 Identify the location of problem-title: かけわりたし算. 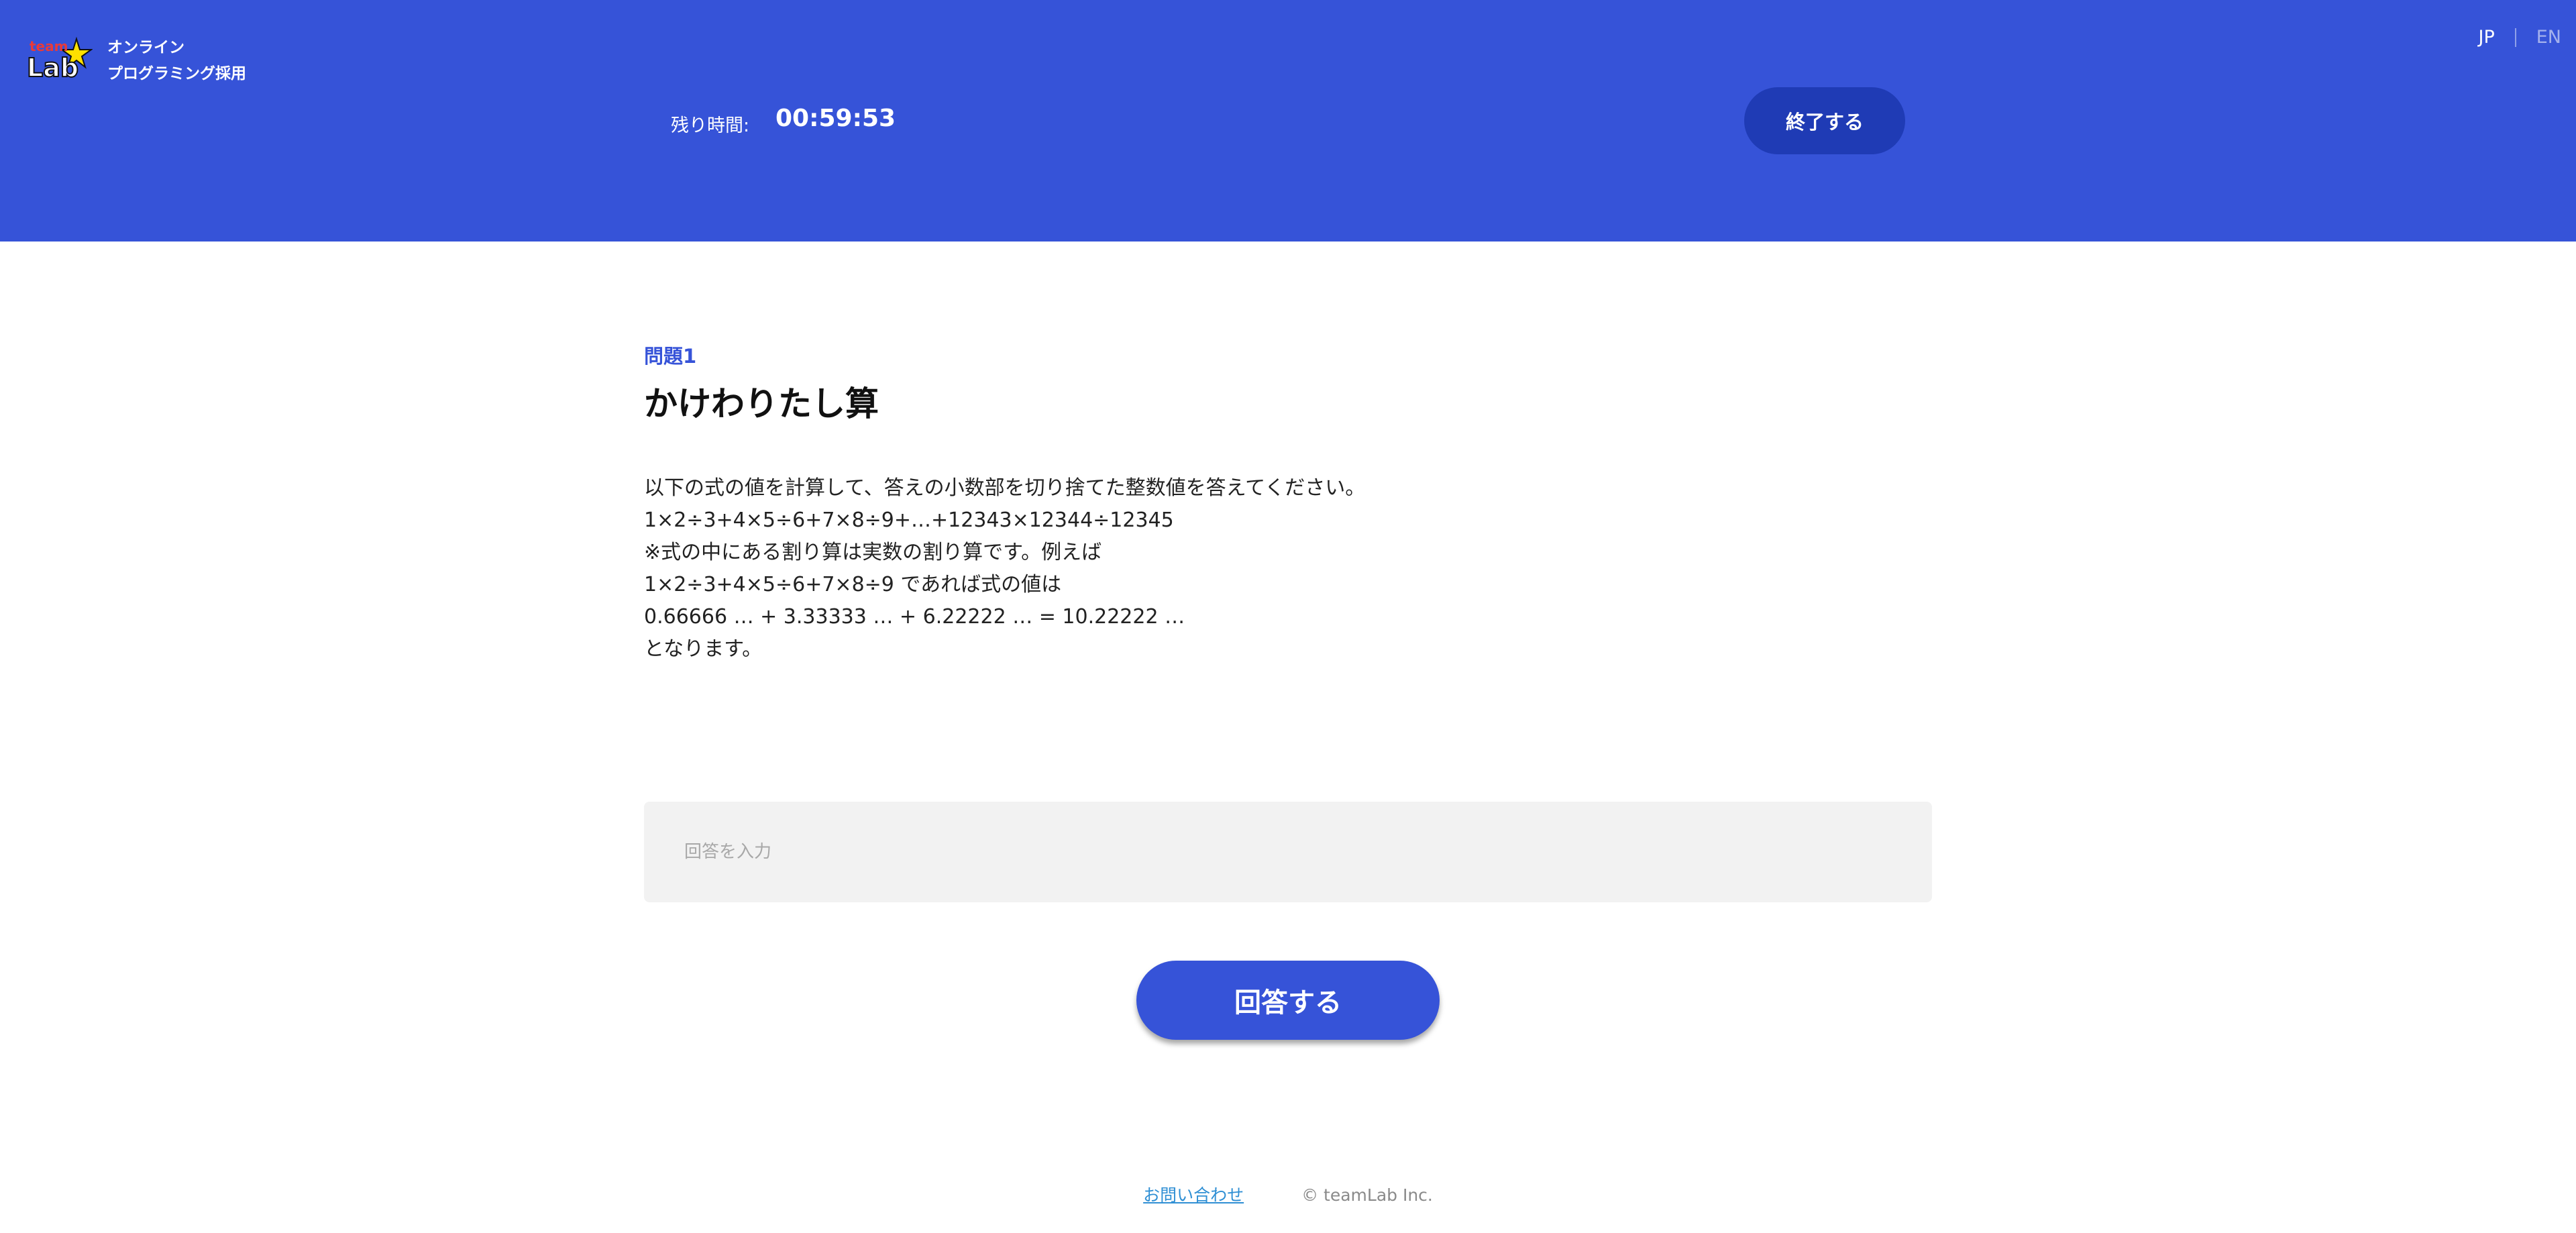
(761, 403).